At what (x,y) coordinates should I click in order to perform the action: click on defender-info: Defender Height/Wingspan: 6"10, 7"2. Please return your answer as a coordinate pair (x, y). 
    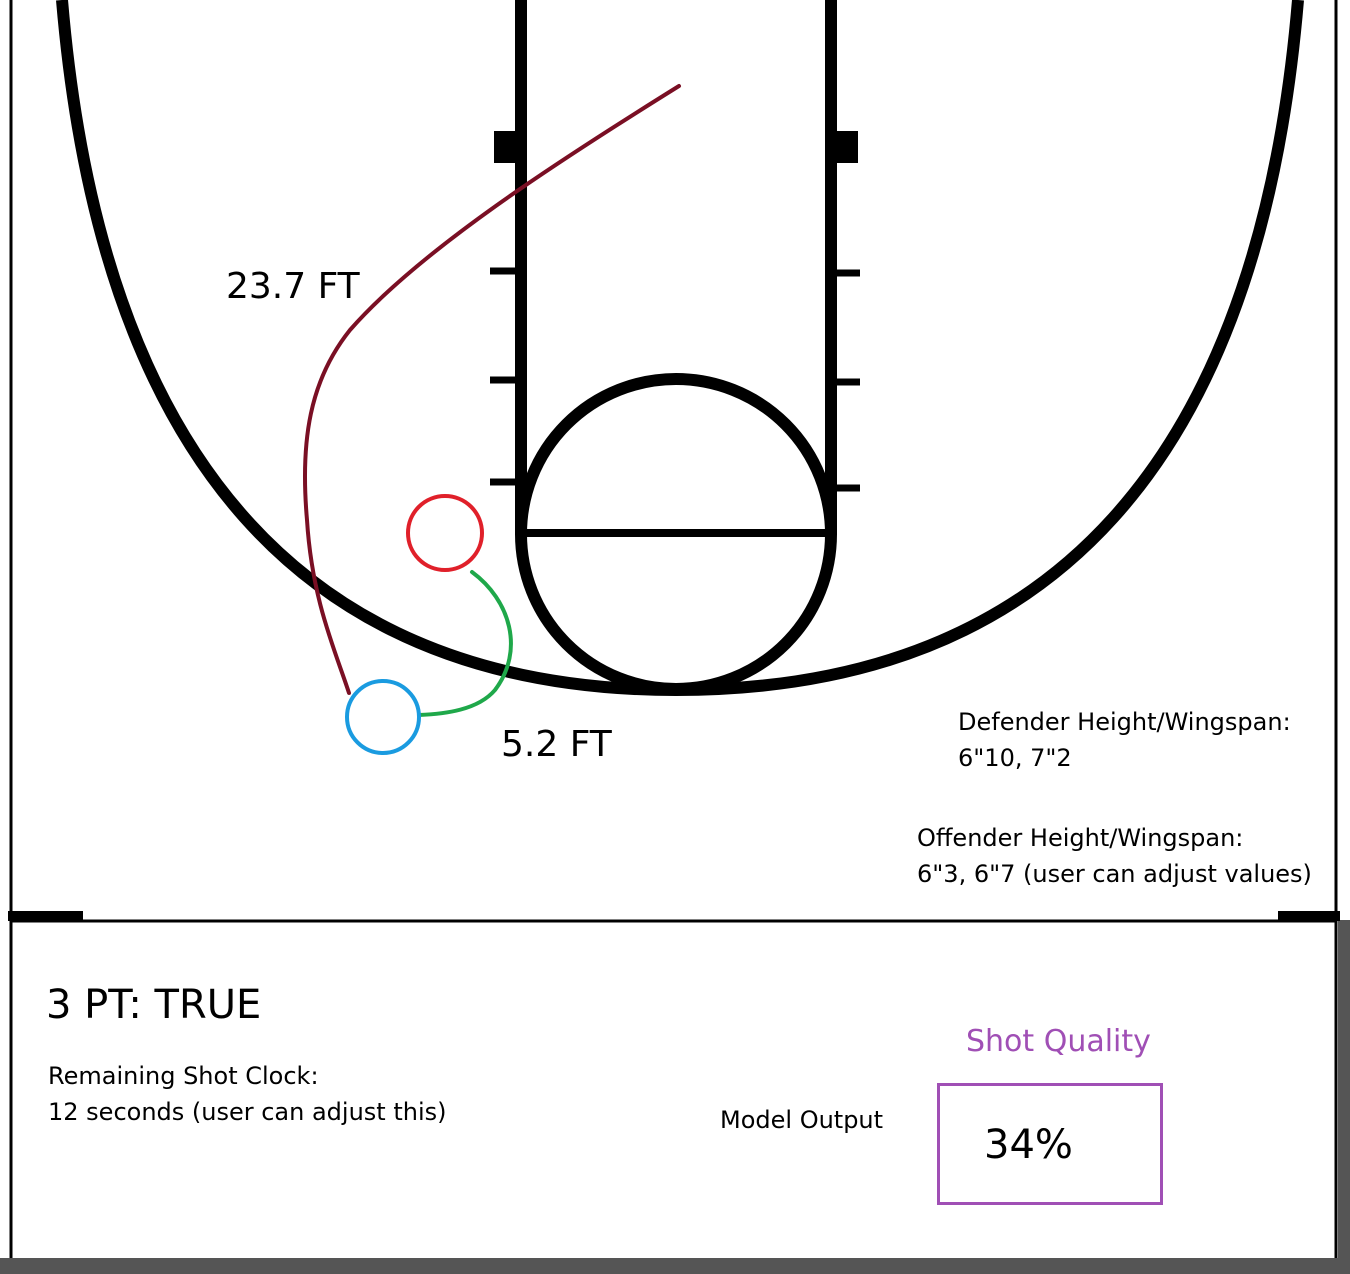
    Looking at the image, I should click on (1124, 740).